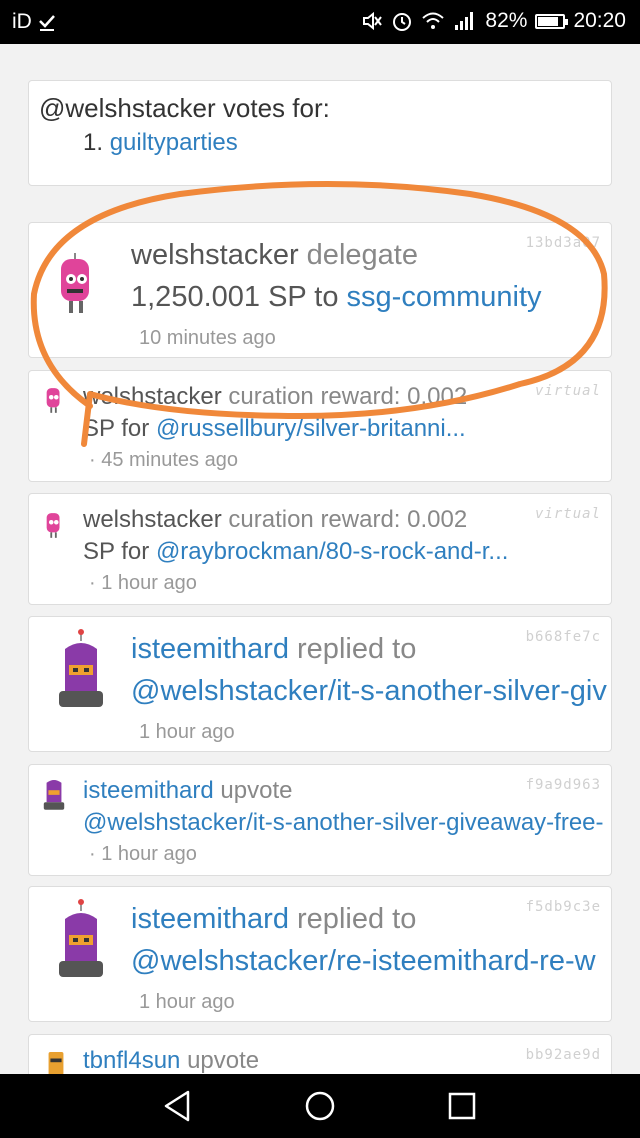 The image size is (640, 1138). I want to click on feed-time: 10 minutes ago, so click(207, 338).